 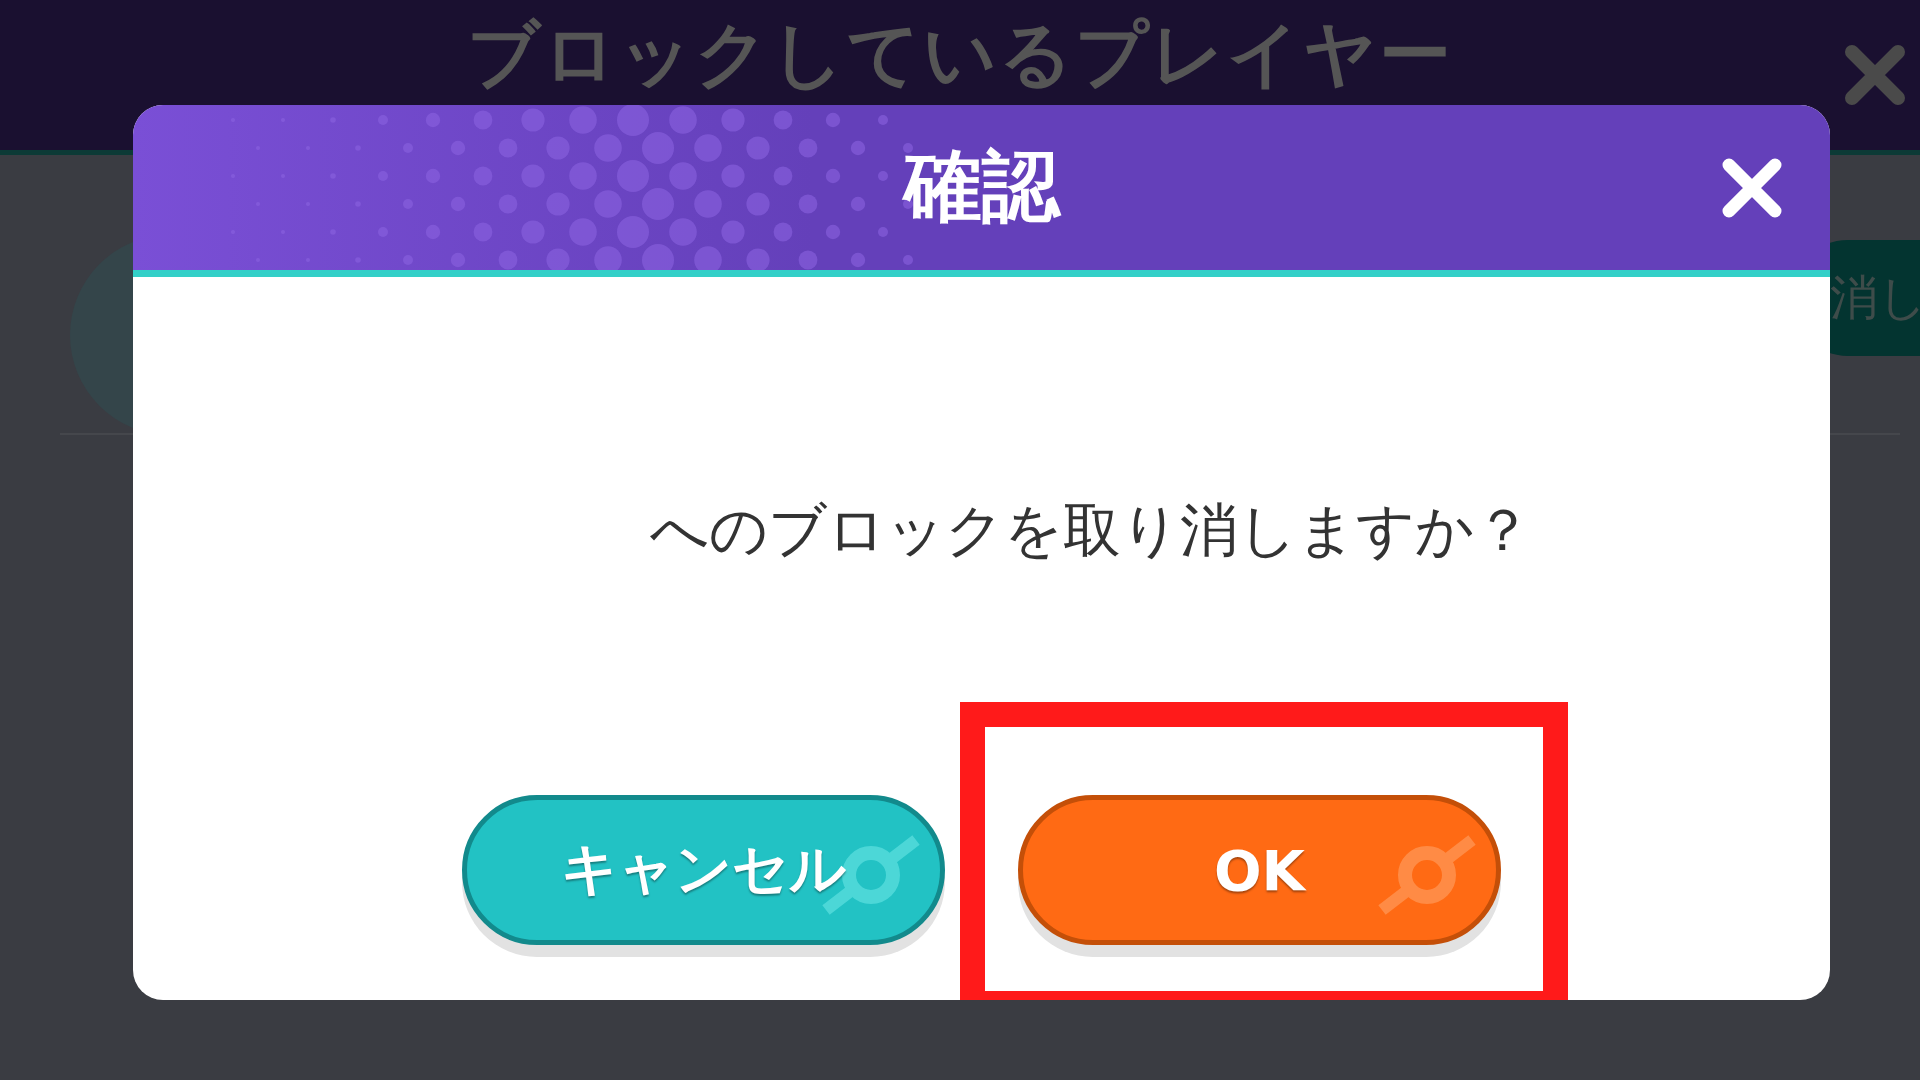 I want to click on dialog-title: 確認, so click(x=981, y=186).